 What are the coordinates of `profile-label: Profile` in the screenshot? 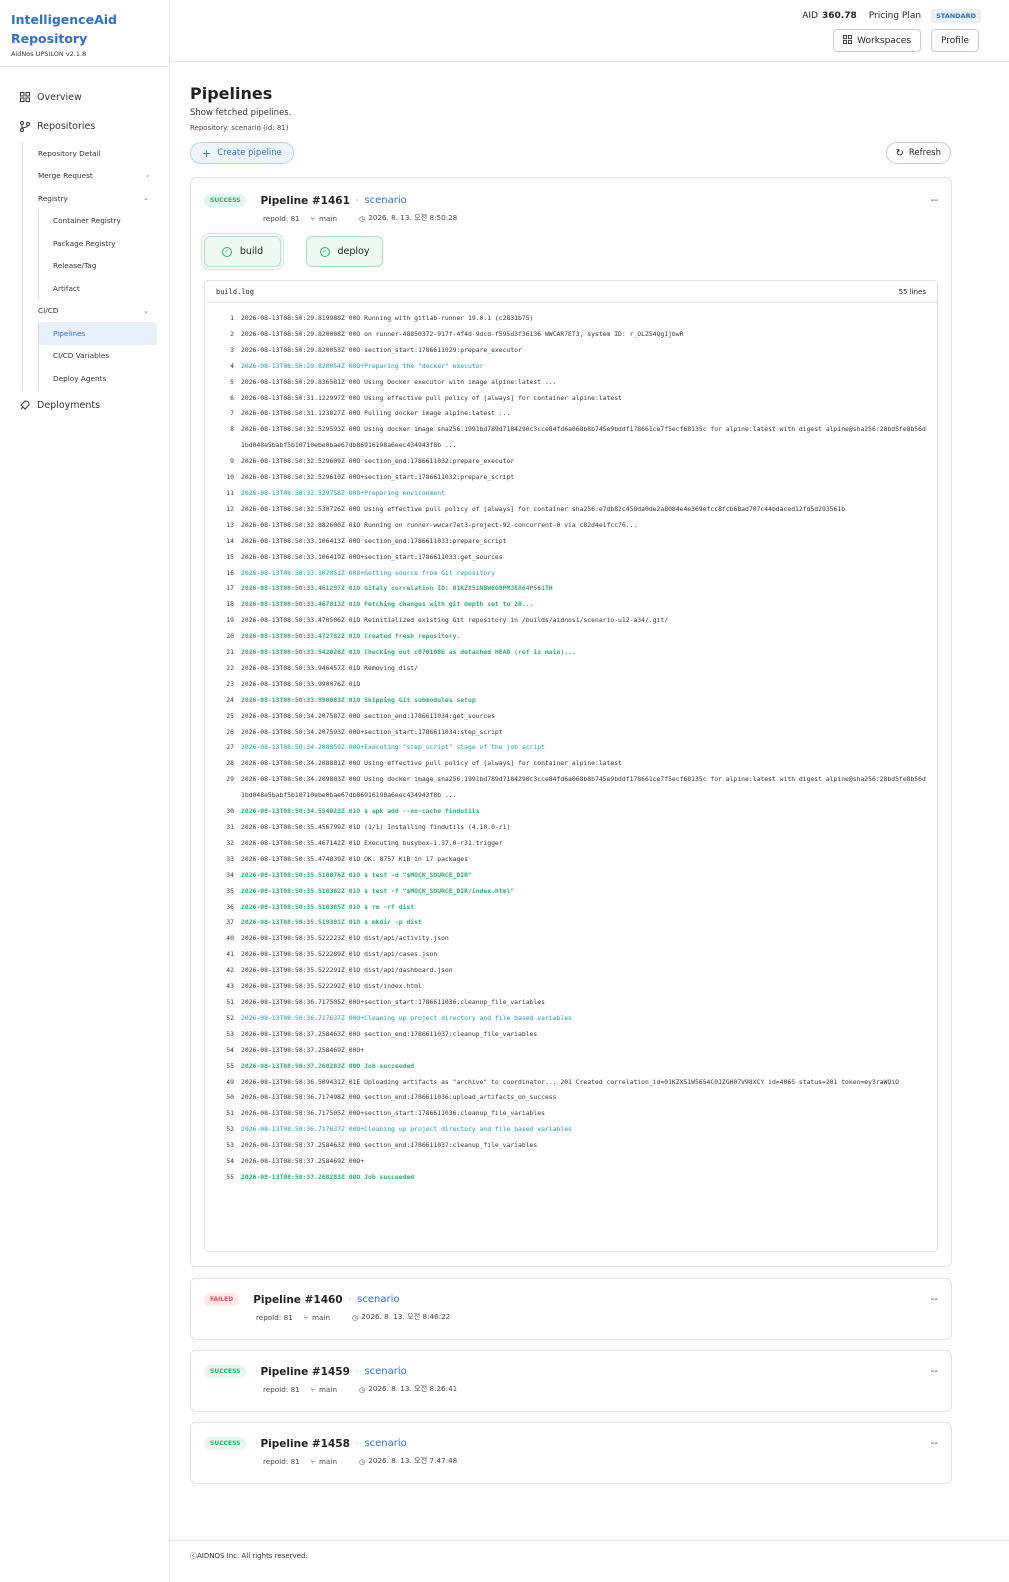 It's located at (955, 40).